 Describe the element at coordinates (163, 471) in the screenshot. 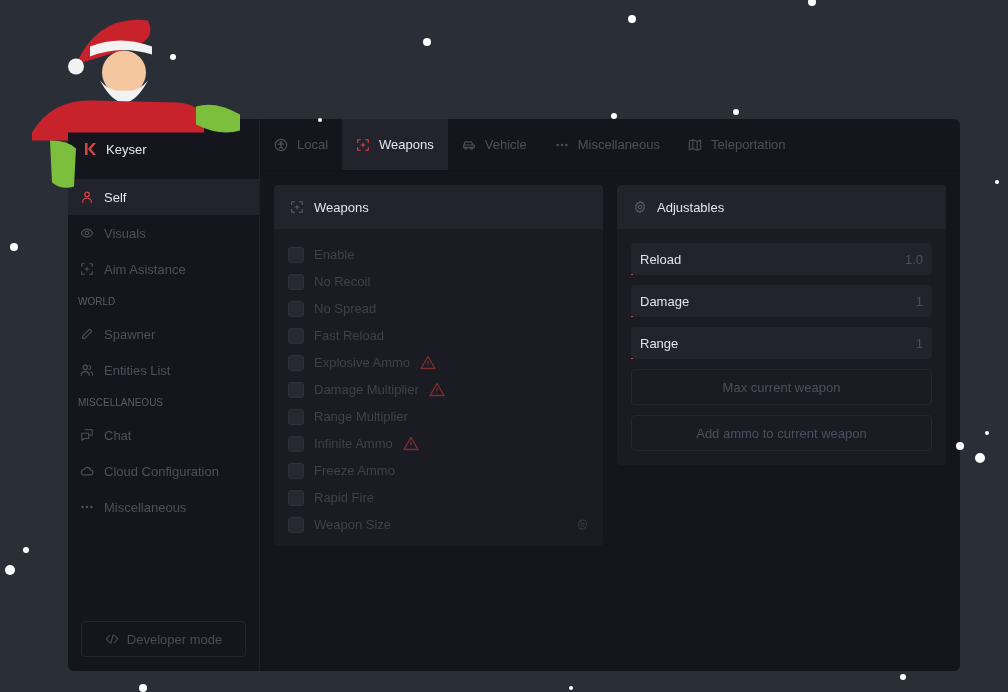

I see `sidebar-item: Cloud Configuration` at that location.